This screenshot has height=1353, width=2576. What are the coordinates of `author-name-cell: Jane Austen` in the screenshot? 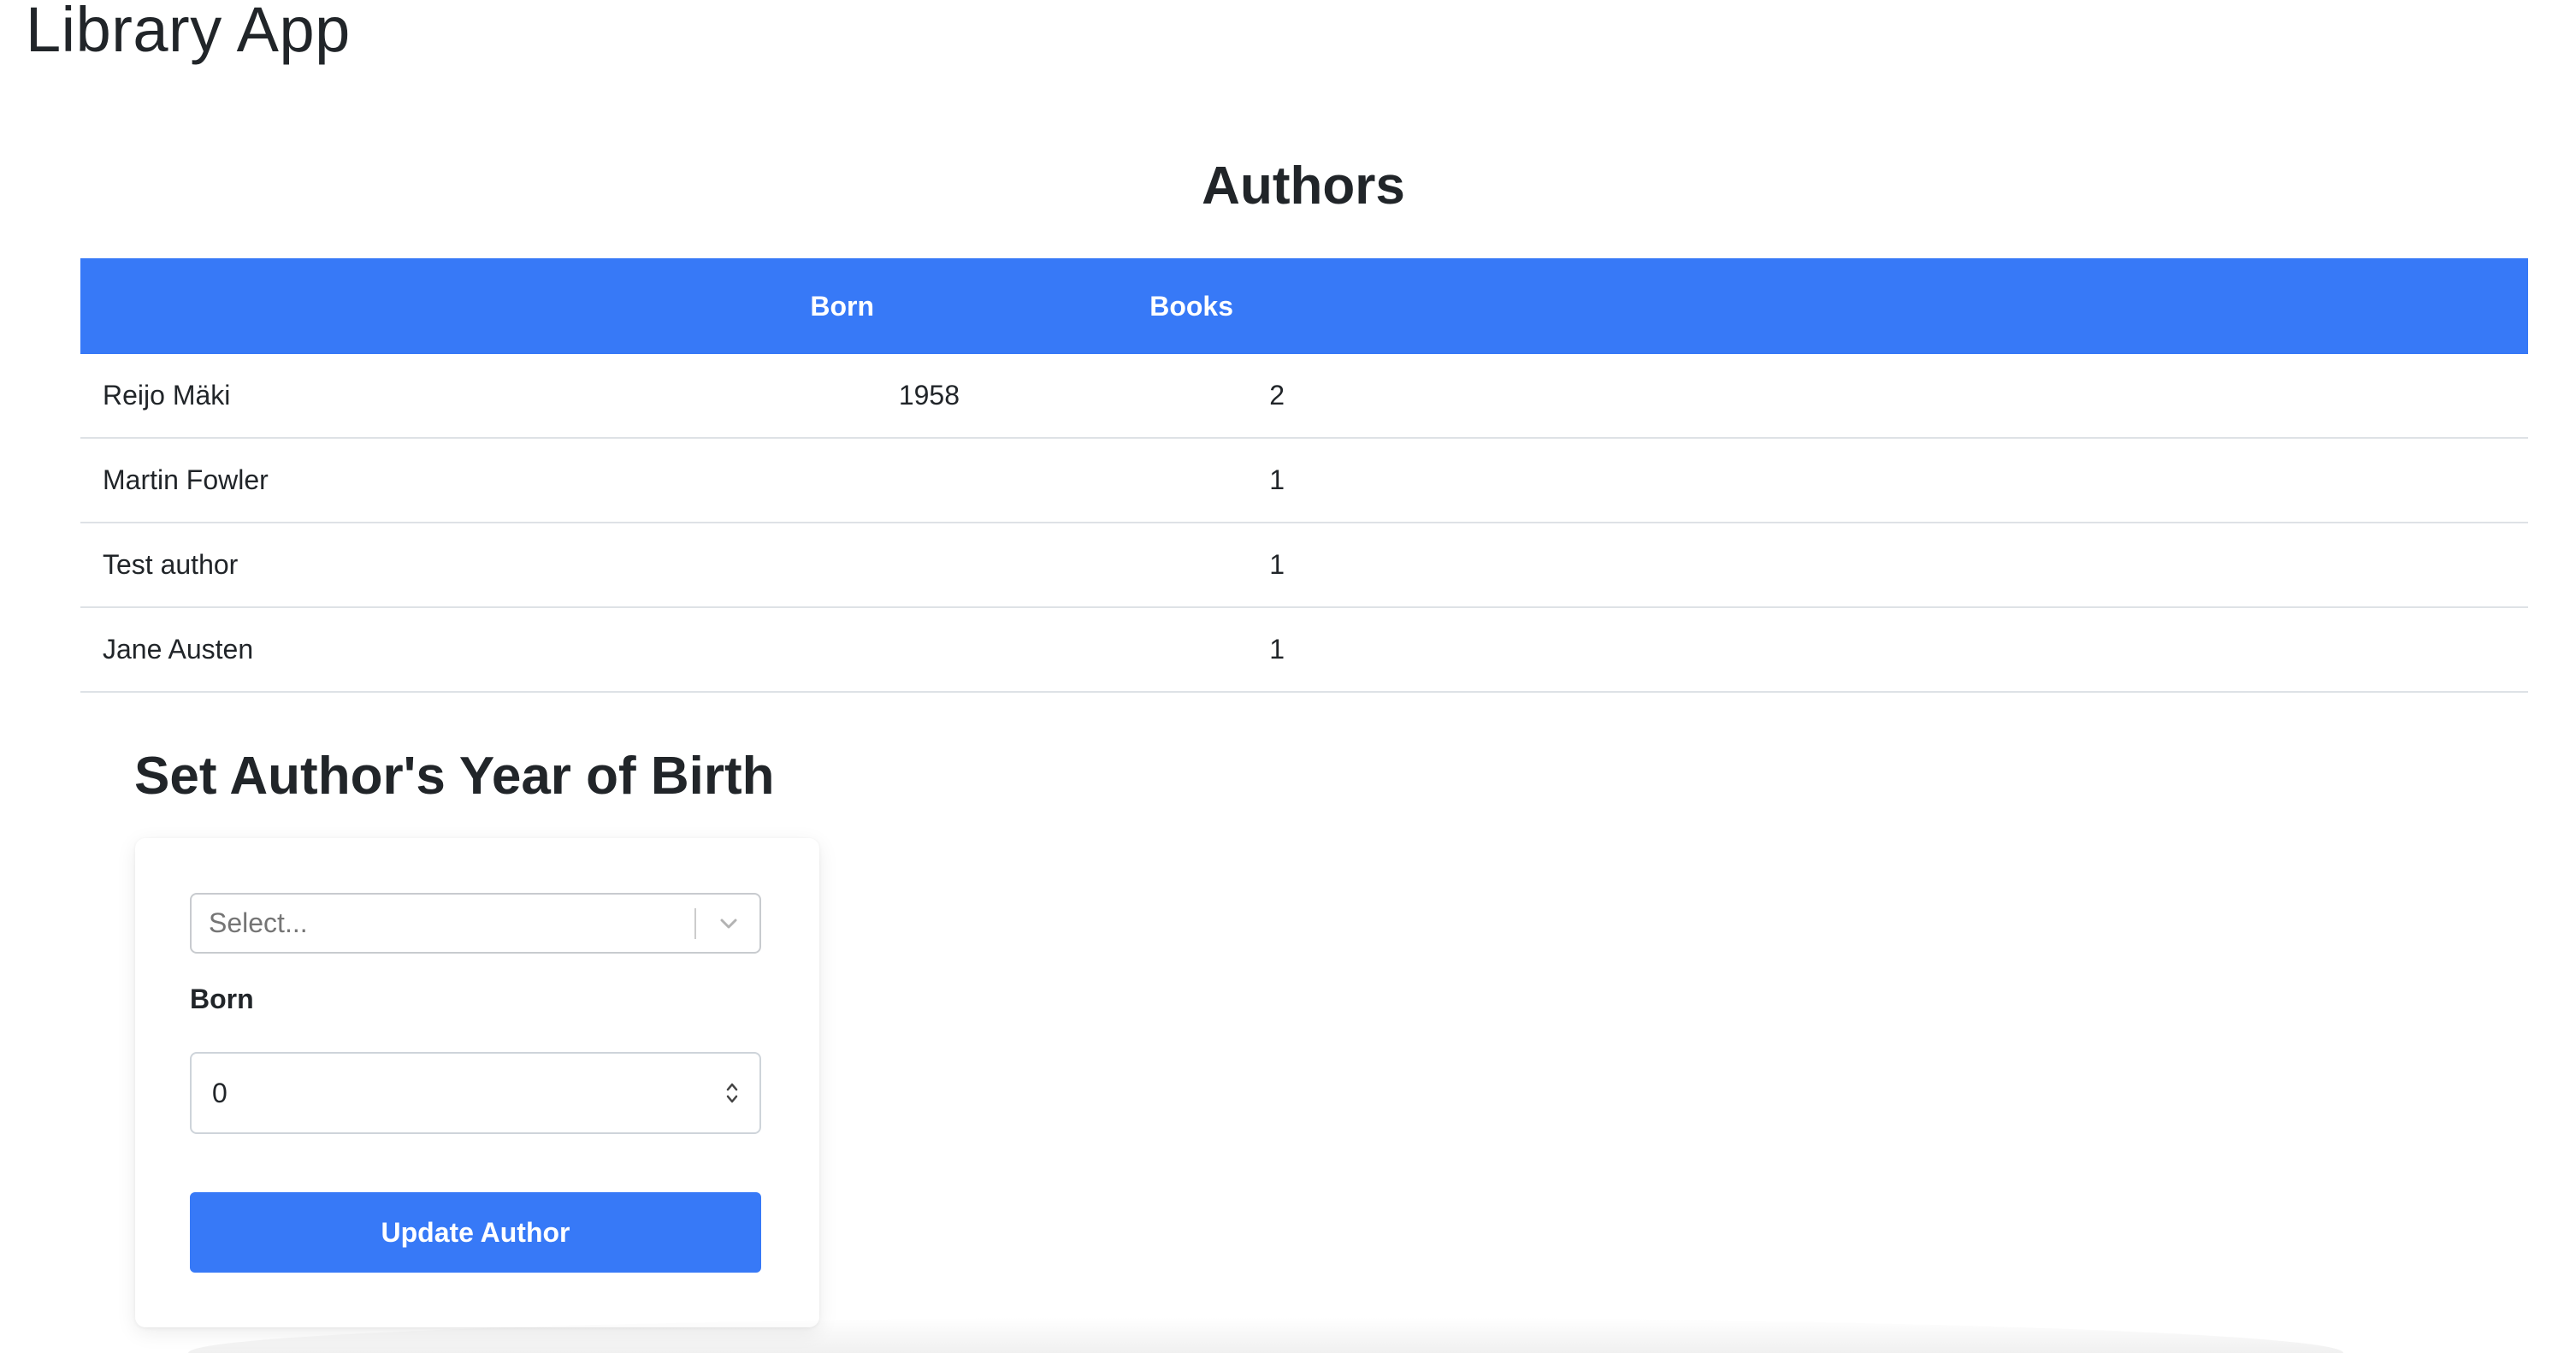 It's located at (353, 650).